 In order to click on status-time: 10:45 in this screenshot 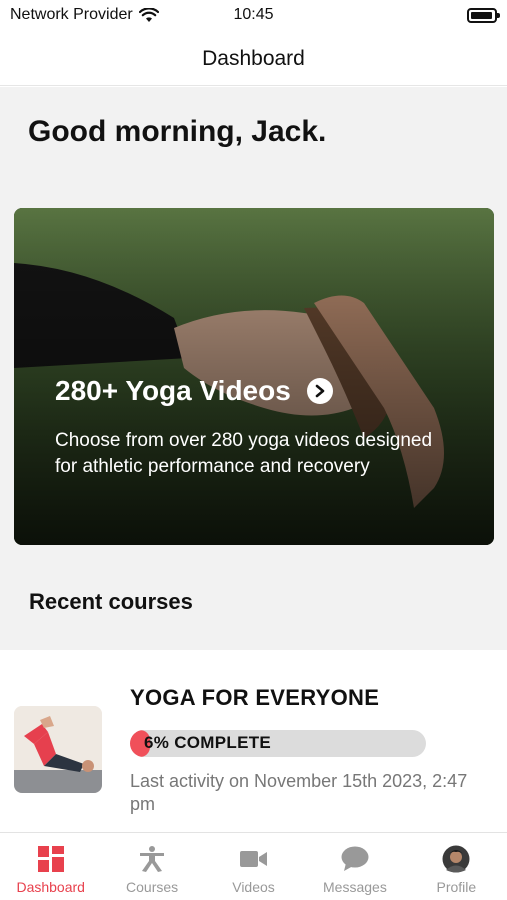, I will do `click(253, 14)`.